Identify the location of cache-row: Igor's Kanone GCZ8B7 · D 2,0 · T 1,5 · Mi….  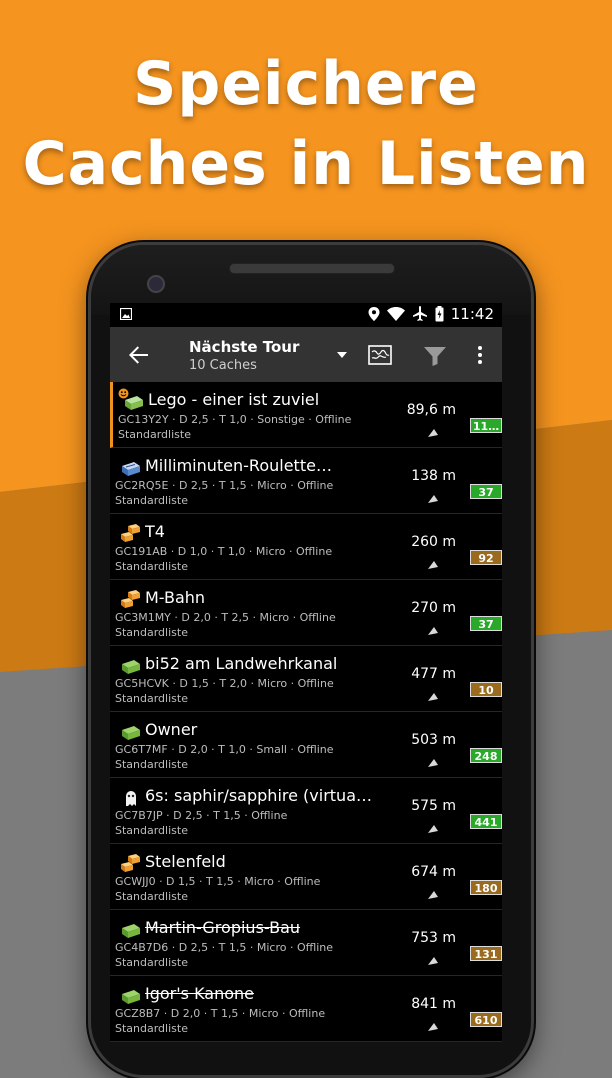
(306, 1009).